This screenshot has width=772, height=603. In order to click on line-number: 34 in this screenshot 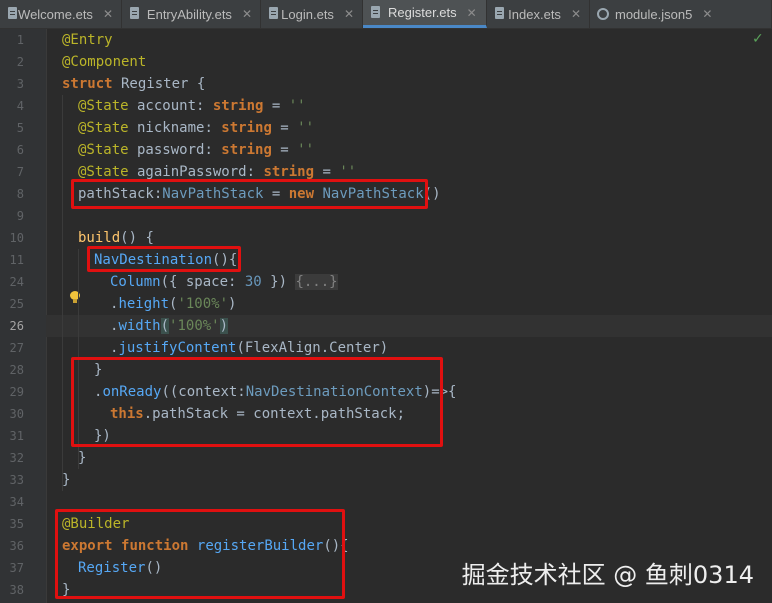, I will do `click(16, 502)`.